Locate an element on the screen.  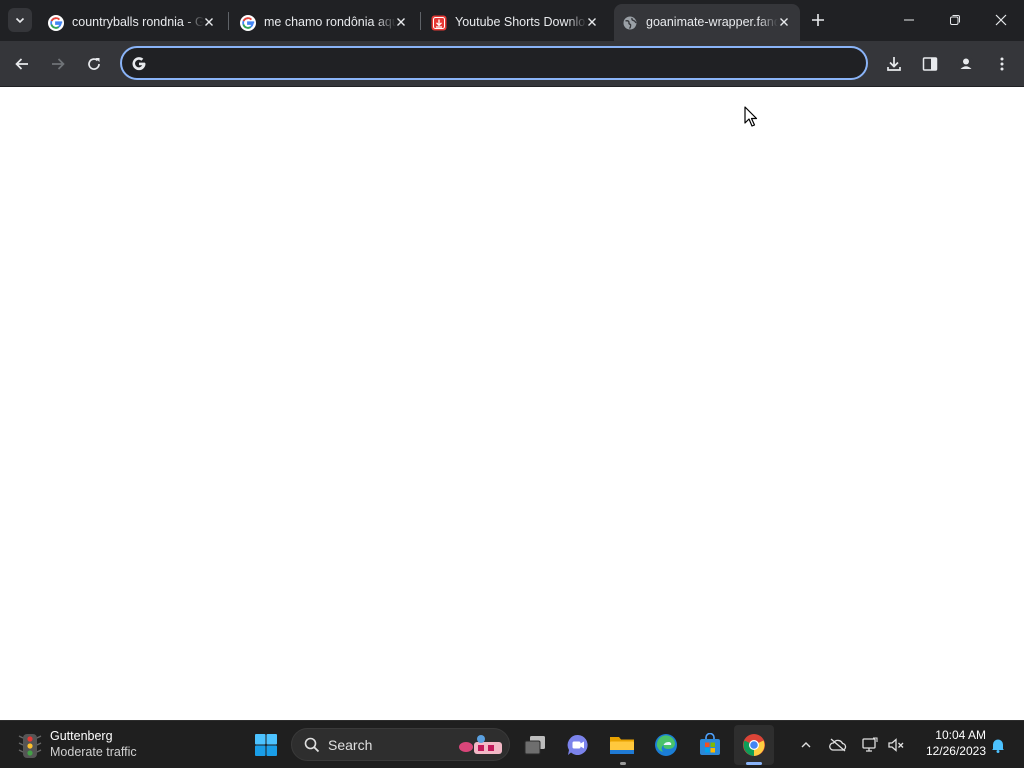
tab-youtube-shorts-downloader: Youtube Shorts Downloader is located at coordinates (515, 22).